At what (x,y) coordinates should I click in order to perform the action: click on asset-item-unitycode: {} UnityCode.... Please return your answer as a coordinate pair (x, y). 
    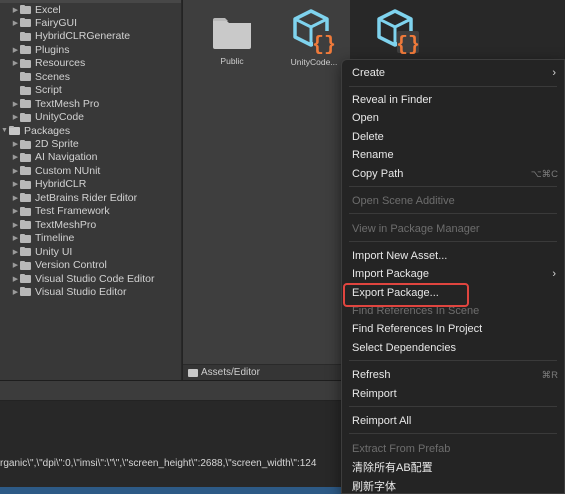
    Looking at the image, I should click on (314, 37).